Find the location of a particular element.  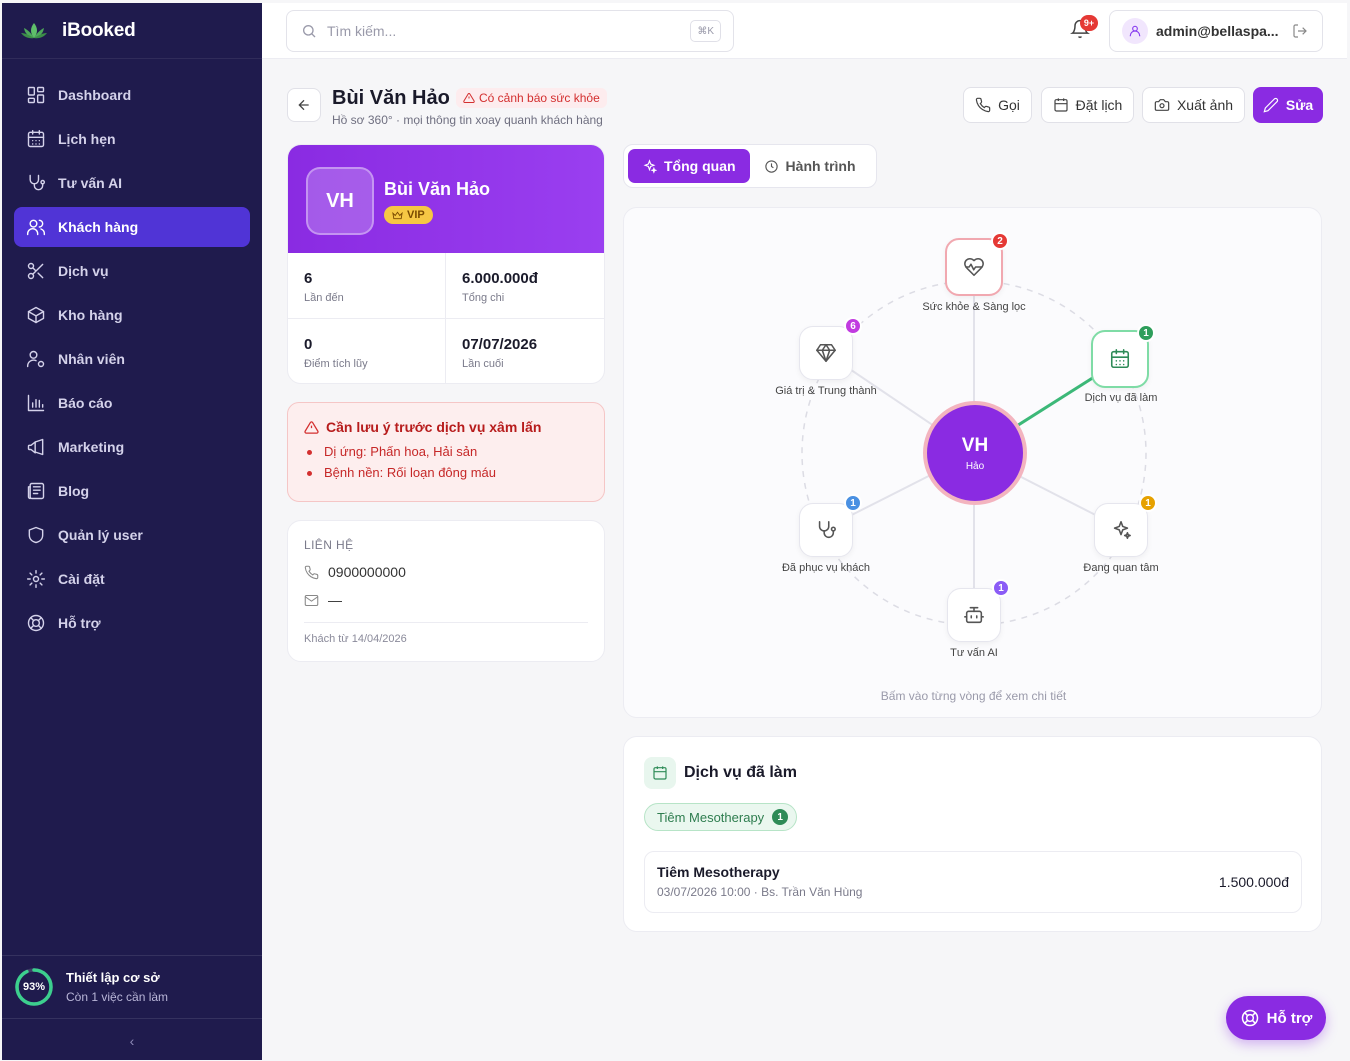

node-served: 1 is located at coordinates (830, 525).